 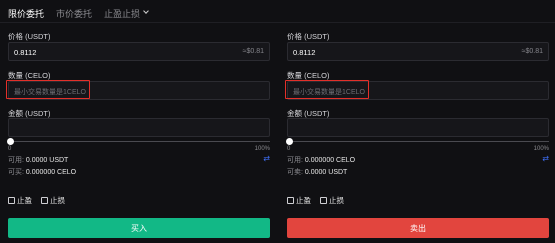 I want to click on buy-amount-input, so click(x=139, y=127).